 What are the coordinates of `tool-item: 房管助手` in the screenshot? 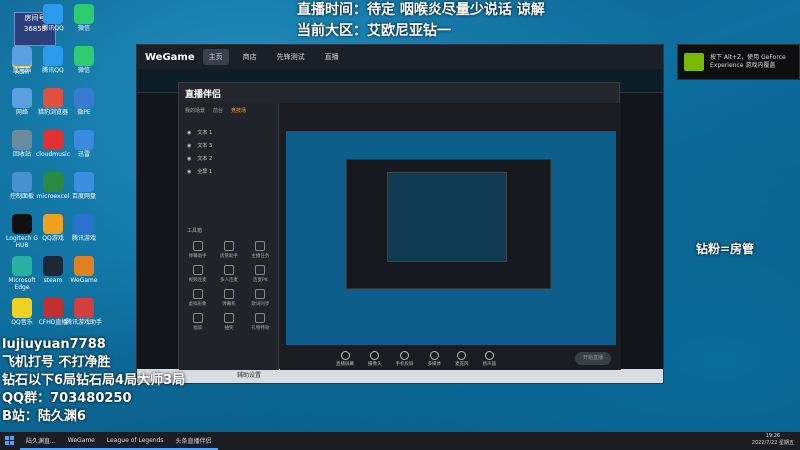 It's located at (228, 250).